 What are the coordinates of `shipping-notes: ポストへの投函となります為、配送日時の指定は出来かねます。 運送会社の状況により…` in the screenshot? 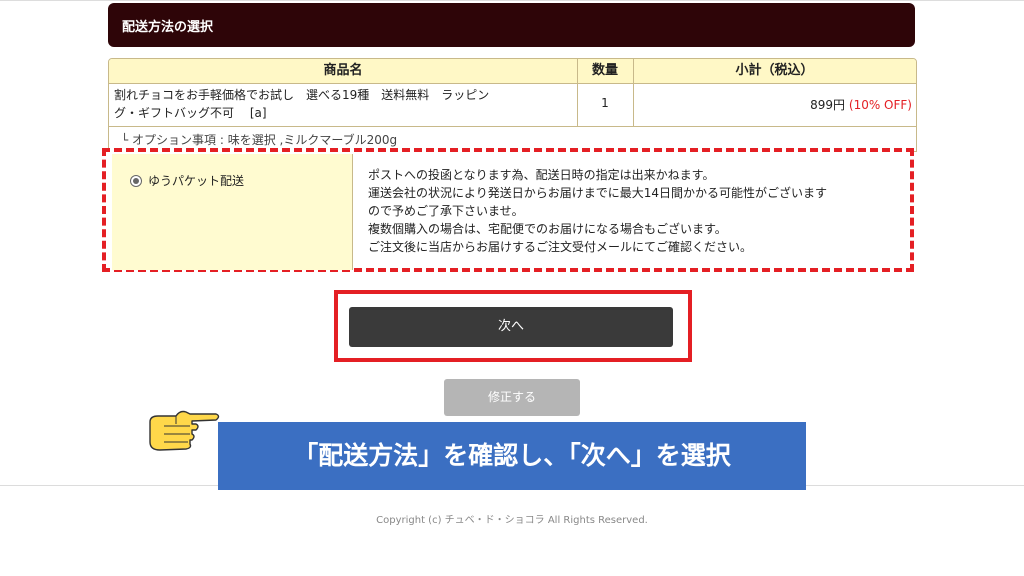 It's located at (638, 211).